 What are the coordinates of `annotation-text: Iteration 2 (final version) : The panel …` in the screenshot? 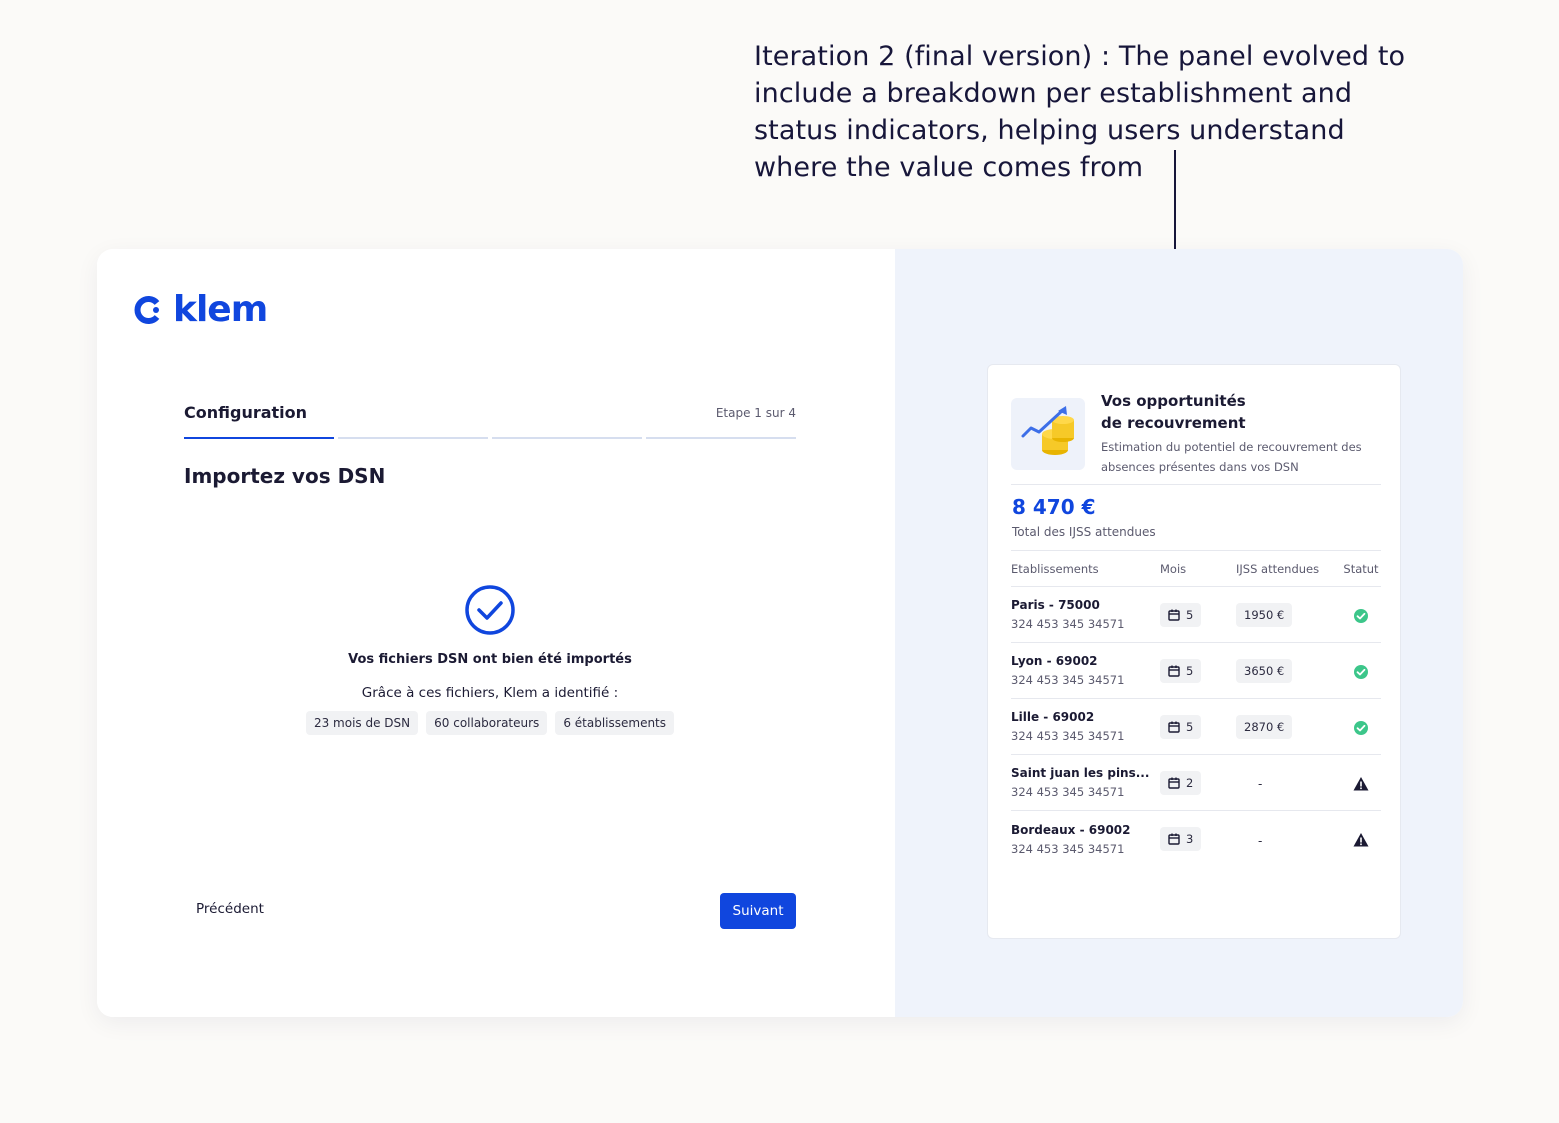 It's located at (1094, 112).